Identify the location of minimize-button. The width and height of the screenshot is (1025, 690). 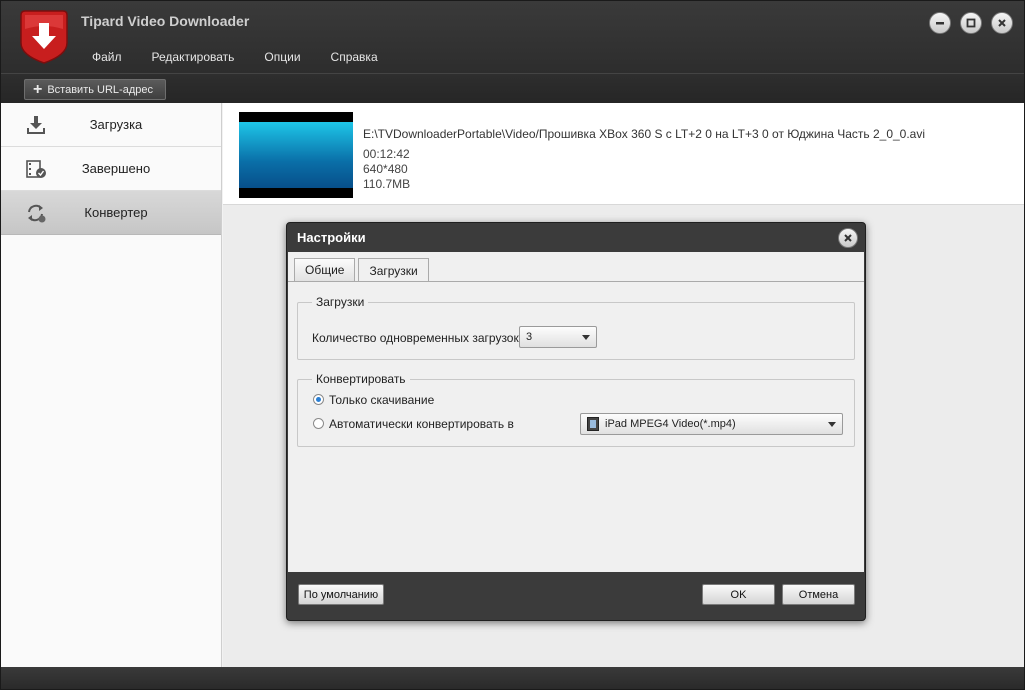
(940, 23).